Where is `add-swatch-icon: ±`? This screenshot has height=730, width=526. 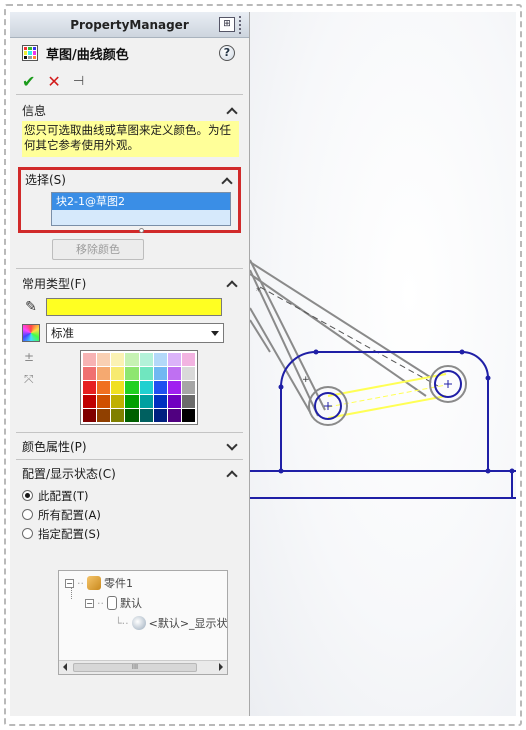 add-swatch-icon: ± is located at coordinates (29, 357).